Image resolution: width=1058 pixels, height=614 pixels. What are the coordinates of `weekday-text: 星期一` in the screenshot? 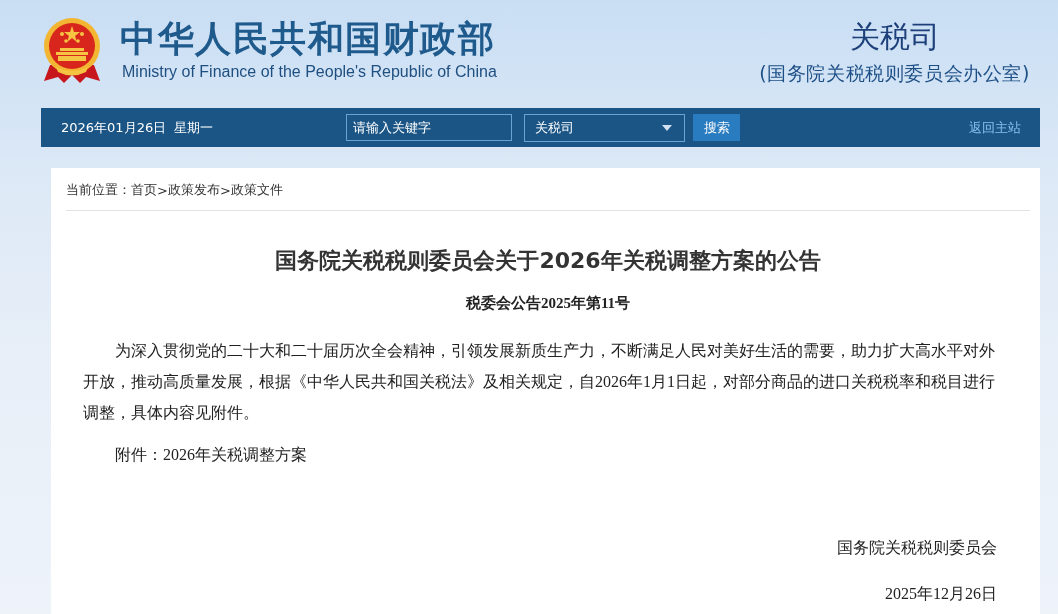 It's located at (194, 127).